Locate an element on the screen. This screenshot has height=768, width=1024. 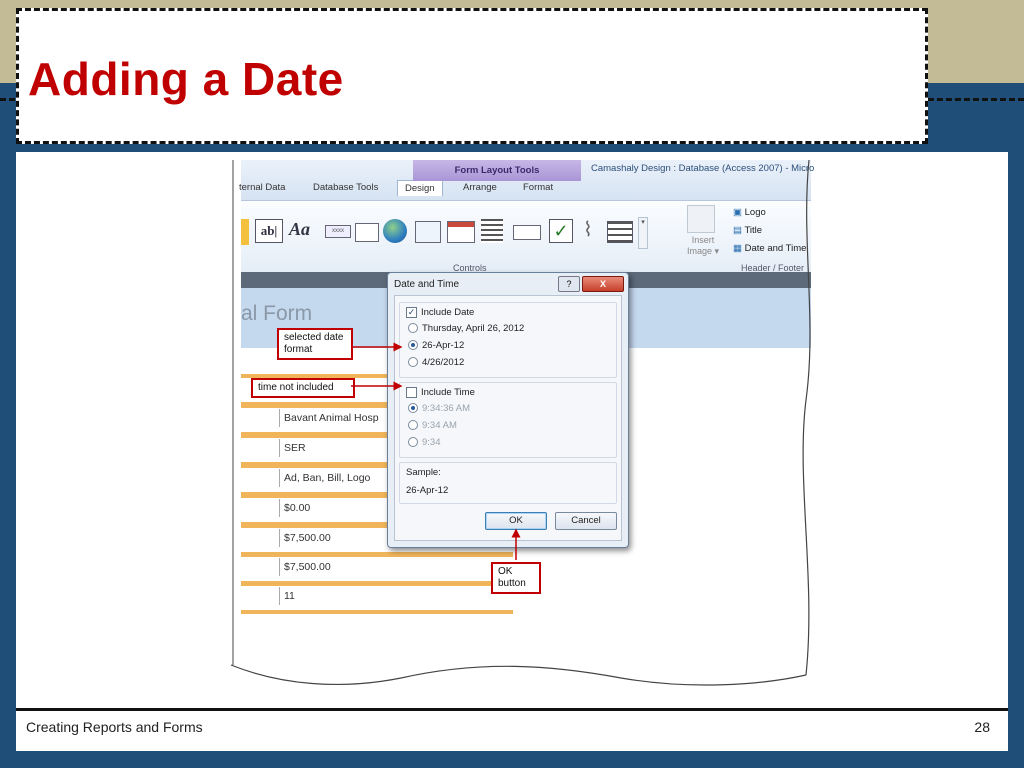
torn-edge is located at coordinates (521, 682).